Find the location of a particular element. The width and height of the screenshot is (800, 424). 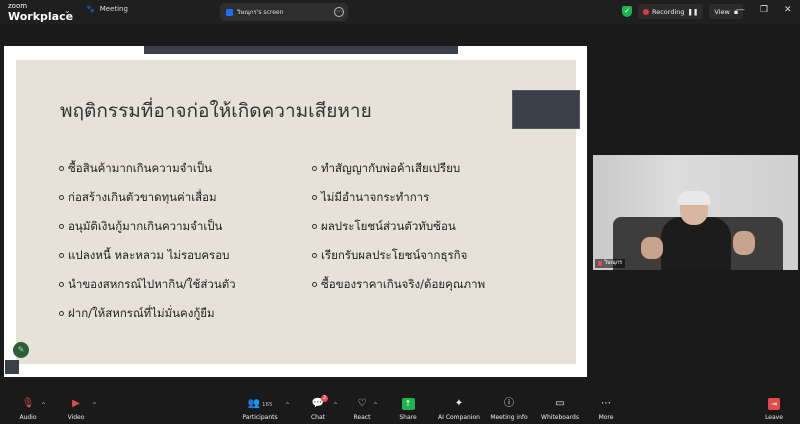

whiteboards-button: ▭ Whiteboards is located at coordinates (560, 409).